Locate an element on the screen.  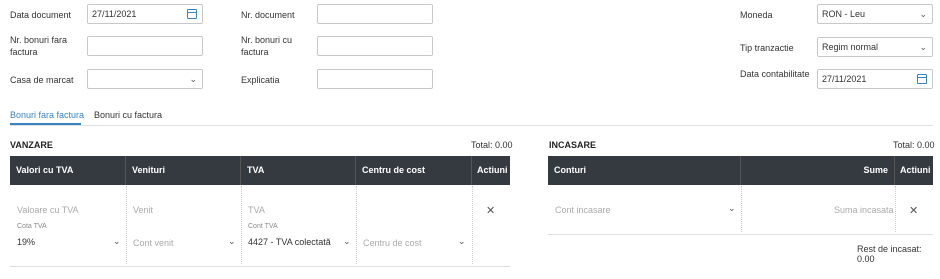
tabs-divider is located at coordinates (471, 125).